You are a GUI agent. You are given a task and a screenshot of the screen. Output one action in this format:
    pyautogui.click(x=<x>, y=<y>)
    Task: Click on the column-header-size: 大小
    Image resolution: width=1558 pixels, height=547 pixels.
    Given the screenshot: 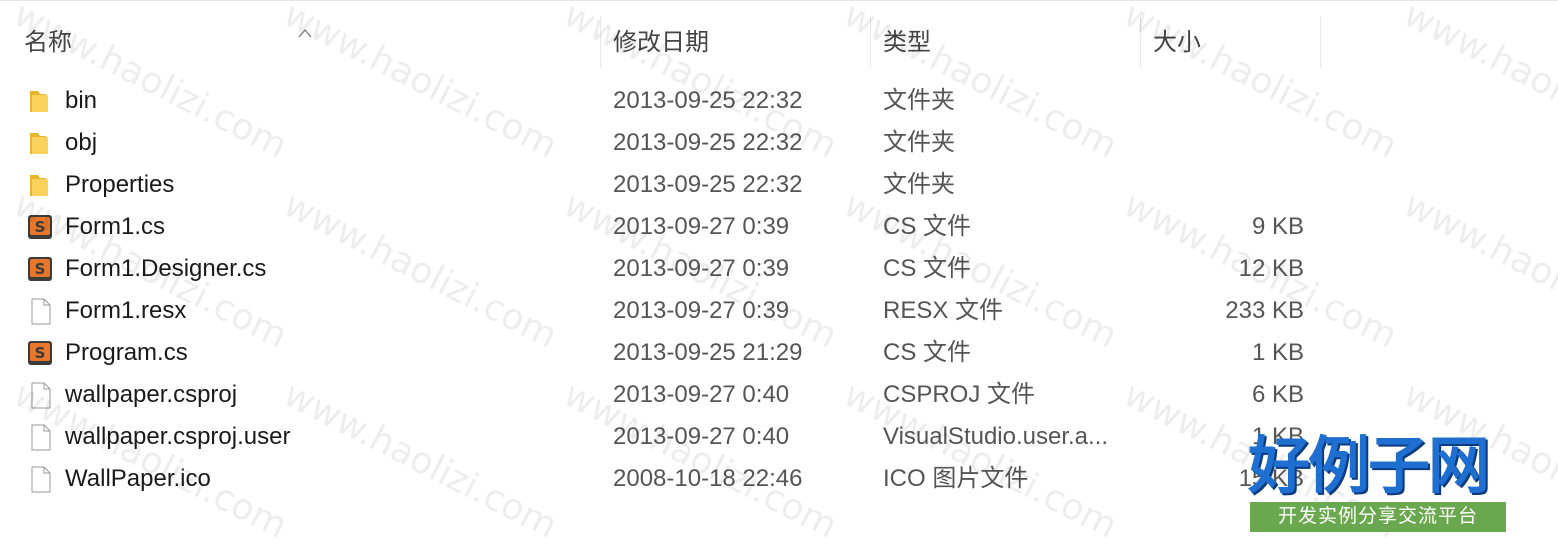 What is the action you would take?
    pyautogui.click(x=1177, y=42)
    